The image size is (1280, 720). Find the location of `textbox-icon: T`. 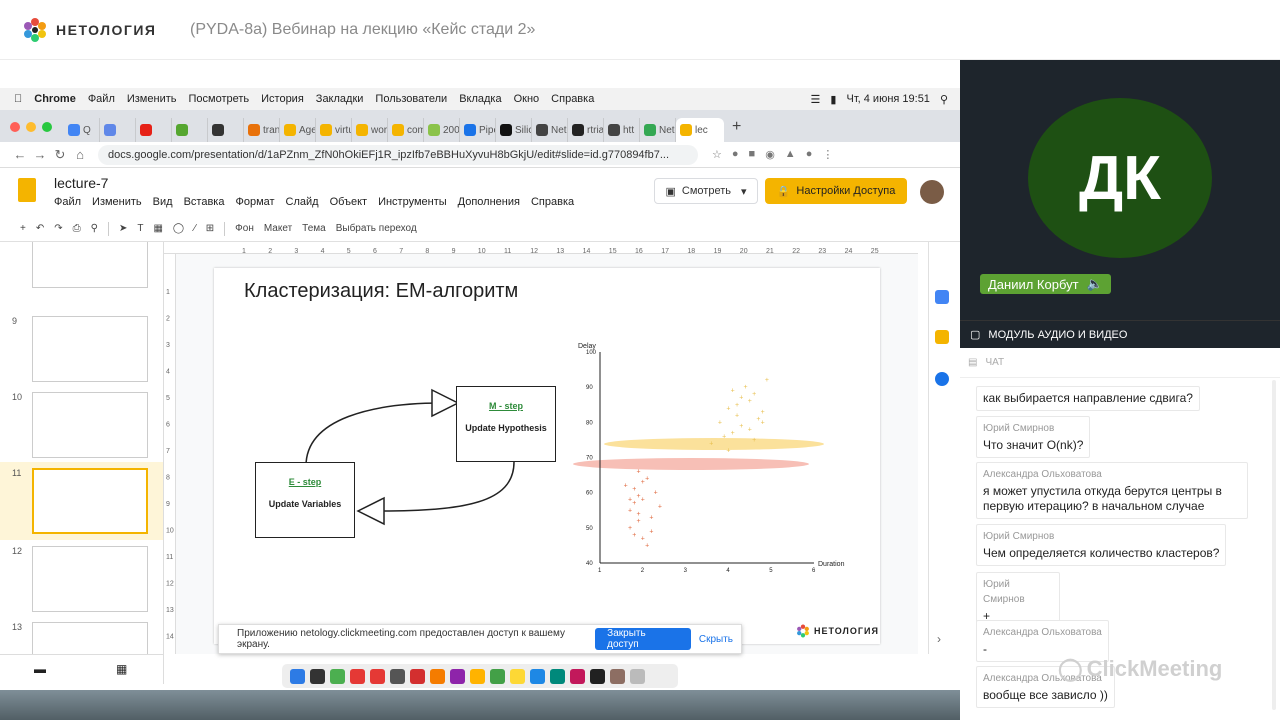

textbox-icon: T is located at coordinates (140, 228).